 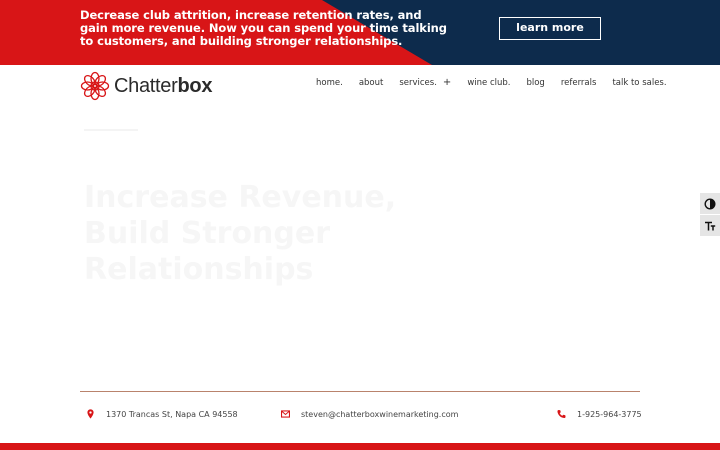 I want to click on nav-label: talk to sales., so click(x=639, y=83).